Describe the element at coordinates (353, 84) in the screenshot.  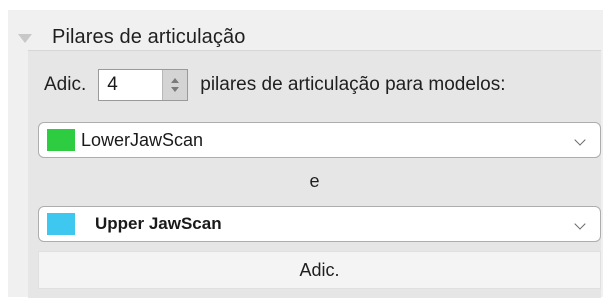
I see `add-suffix-label: pilares de articulação para modelos:` at that location.